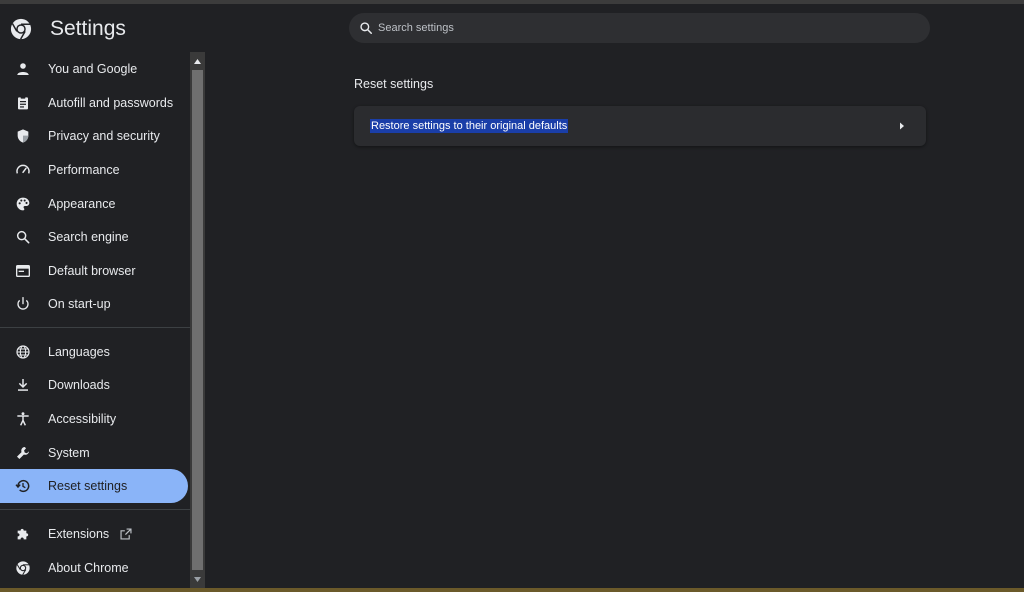  What do you see at coordinates (23, 271) in the screenshot?
I see `browser-icon` at bounding box center [23, 271].